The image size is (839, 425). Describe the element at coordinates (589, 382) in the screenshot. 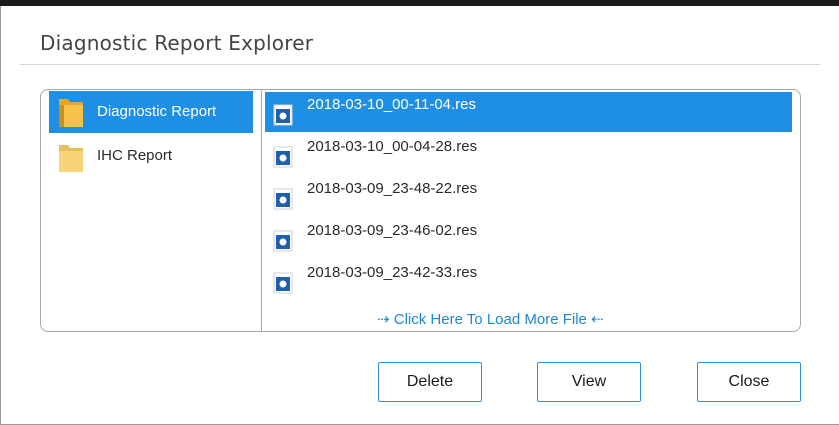

I see `view-button: View` at that location.